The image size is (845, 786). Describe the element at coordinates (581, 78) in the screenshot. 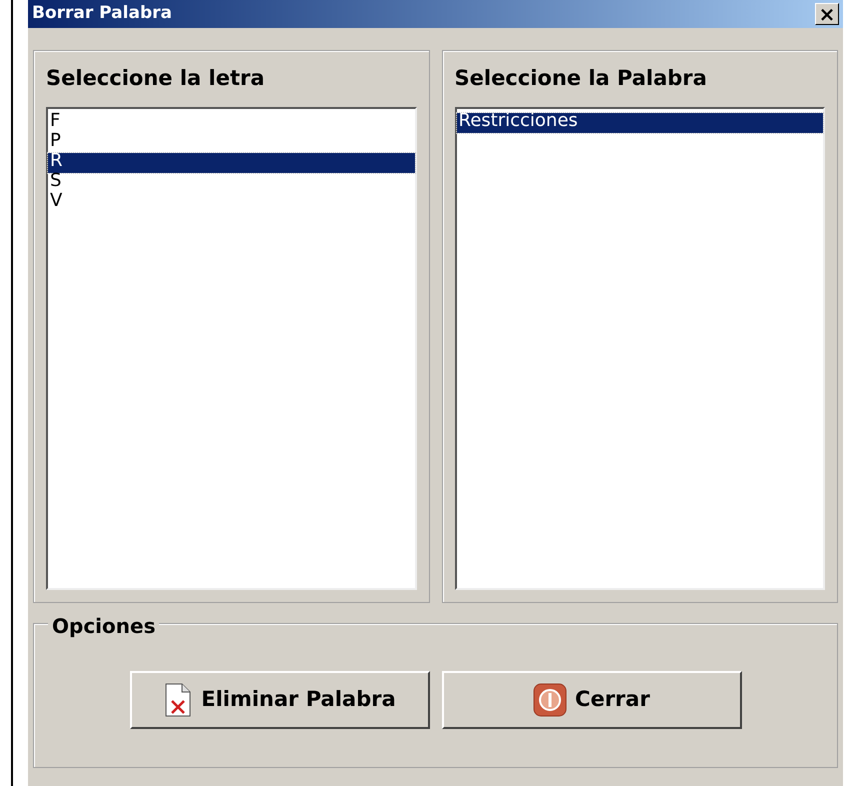

I see `group-title: Seleccione la Palabra` at that location.